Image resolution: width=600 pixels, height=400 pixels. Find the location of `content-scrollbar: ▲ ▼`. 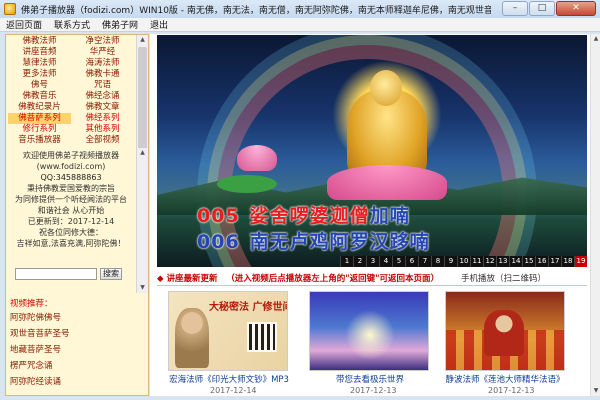

content-scrollbar: ▲ ▼ is located at coordinates (595, 215).